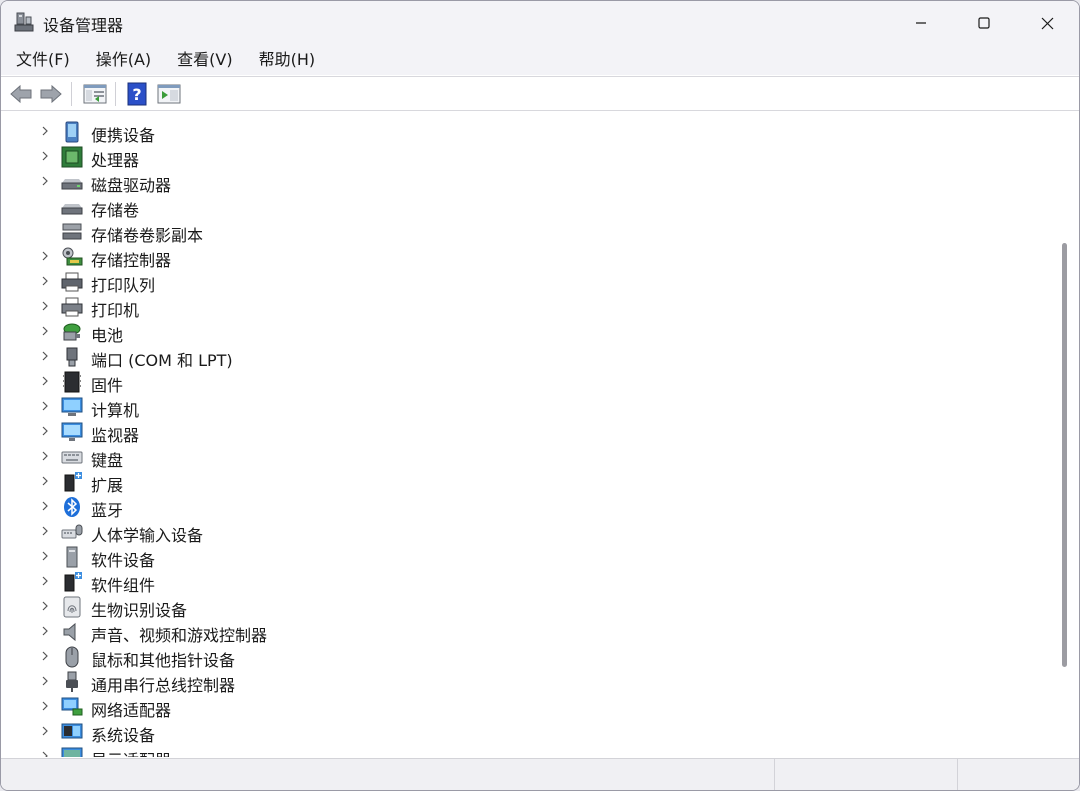  What do you see at coordinates (43, 60) in the screenshot?
I see `menu-file: 文件(F)` at bounding box center [43, 60].